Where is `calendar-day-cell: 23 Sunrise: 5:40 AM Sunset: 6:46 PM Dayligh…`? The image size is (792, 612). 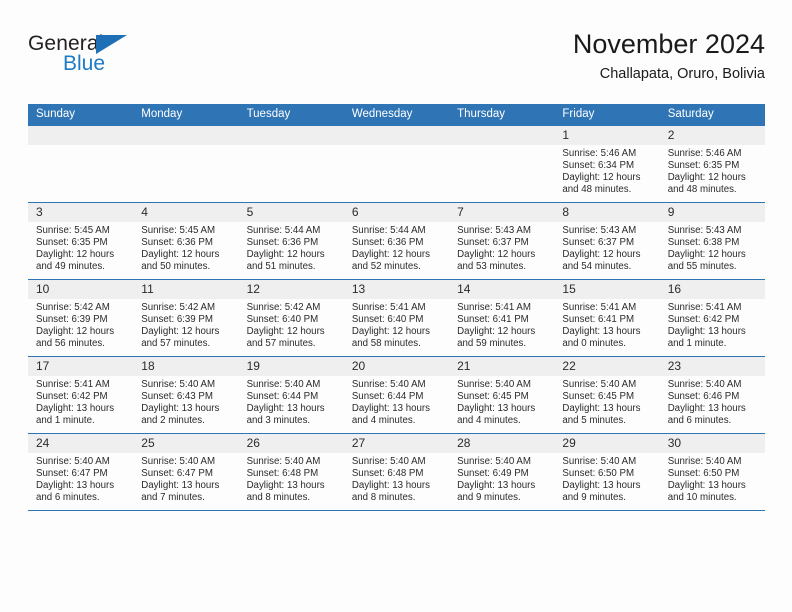
calendar-day-cell: 23 Sunrise: 5:40 AM Sunset: 6:46 PM Dayligh… is located at coordinates (712, 395).